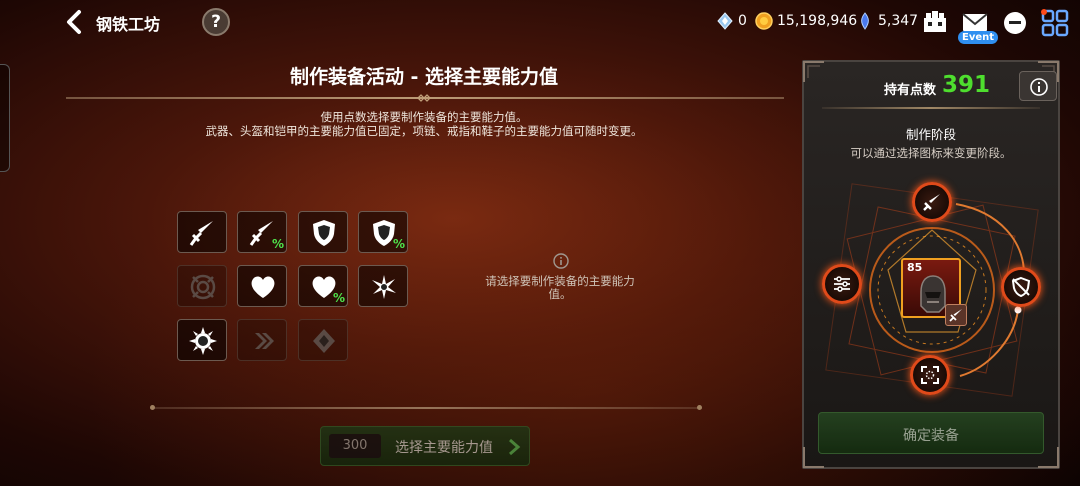 This screenshot has width=1080, height=486. I want to click on confirm-equipment-button: 确定装备, so click(931, 433).